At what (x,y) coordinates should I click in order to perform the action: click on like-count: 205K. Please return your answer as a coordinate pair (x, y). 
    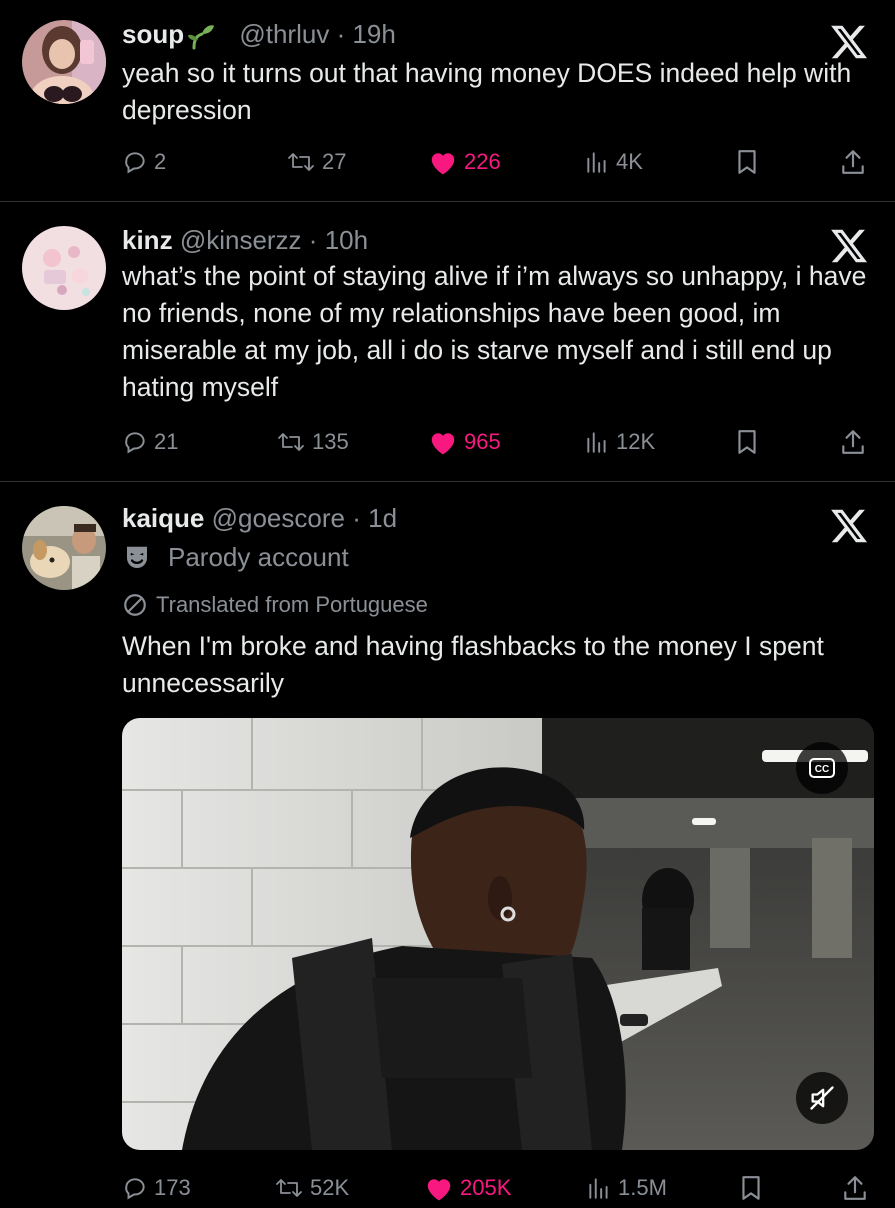
    Looking at the image, I should click on (486, 1187).